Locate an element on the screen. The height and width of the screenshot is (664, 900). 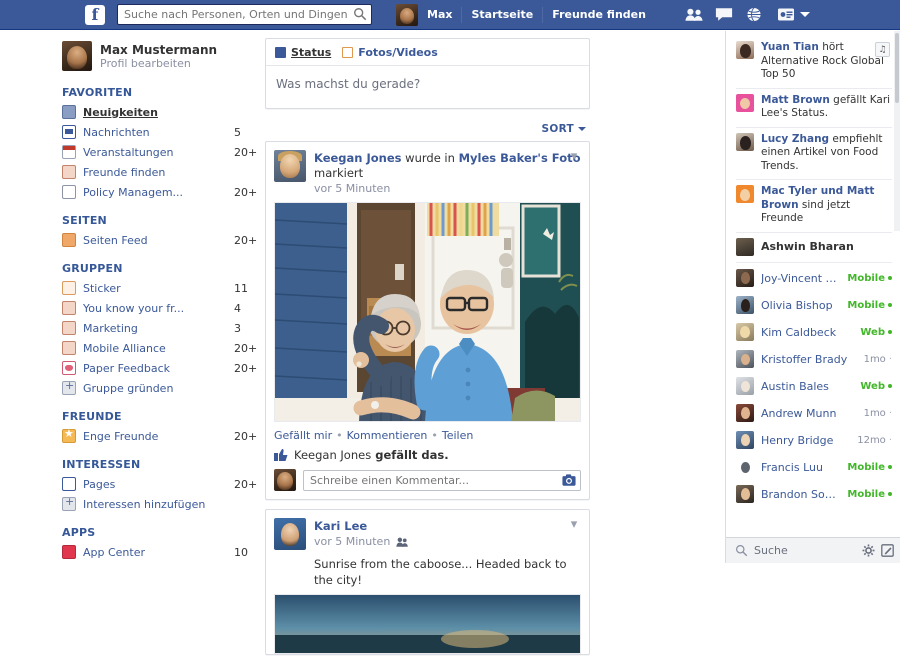
sidebar-item-count: 11 is located at coordinates (241, 288).